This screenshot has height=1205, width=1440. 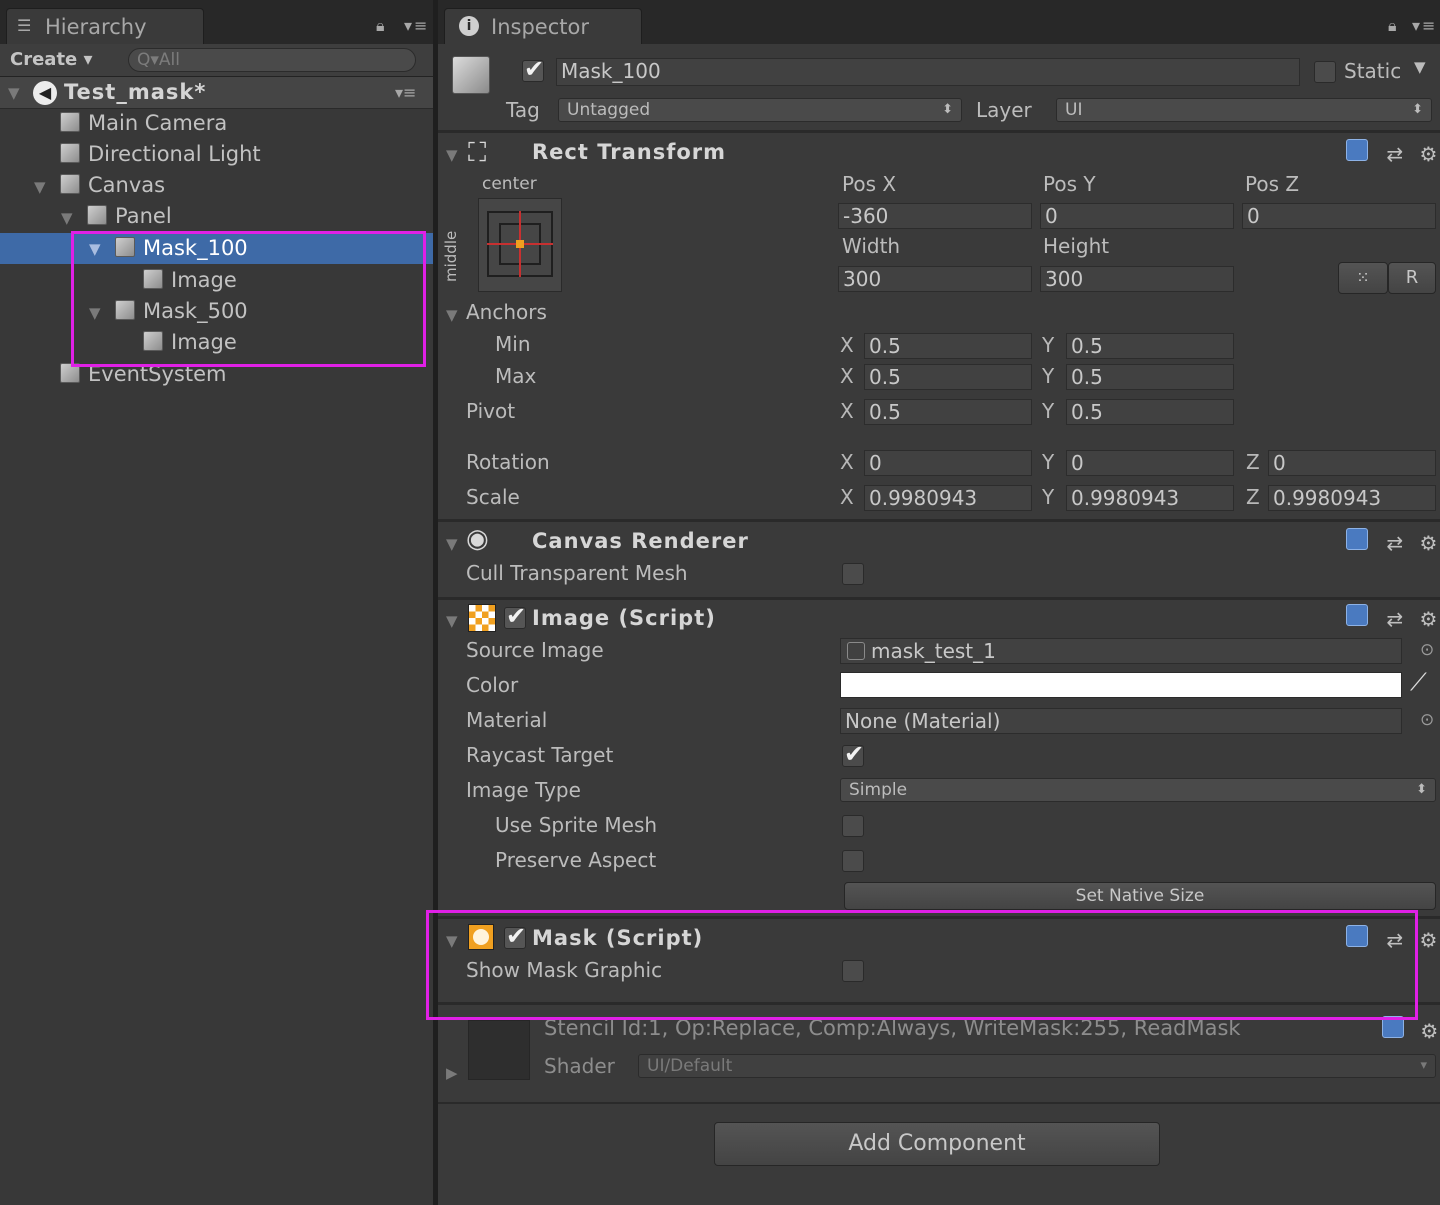 What do you see at coordinates (143, 123) in the screenshot?
I see `hierarchy-item-main-camera: Main Camera` at bounding box center [143, 123].